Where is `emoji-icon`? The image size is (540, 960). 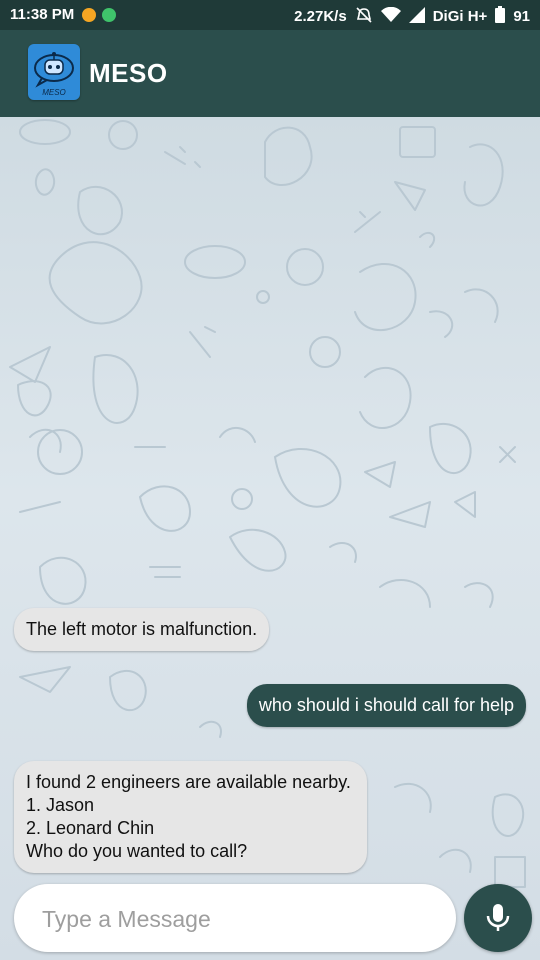
emoji-icon is located at coordinates (89, 14).